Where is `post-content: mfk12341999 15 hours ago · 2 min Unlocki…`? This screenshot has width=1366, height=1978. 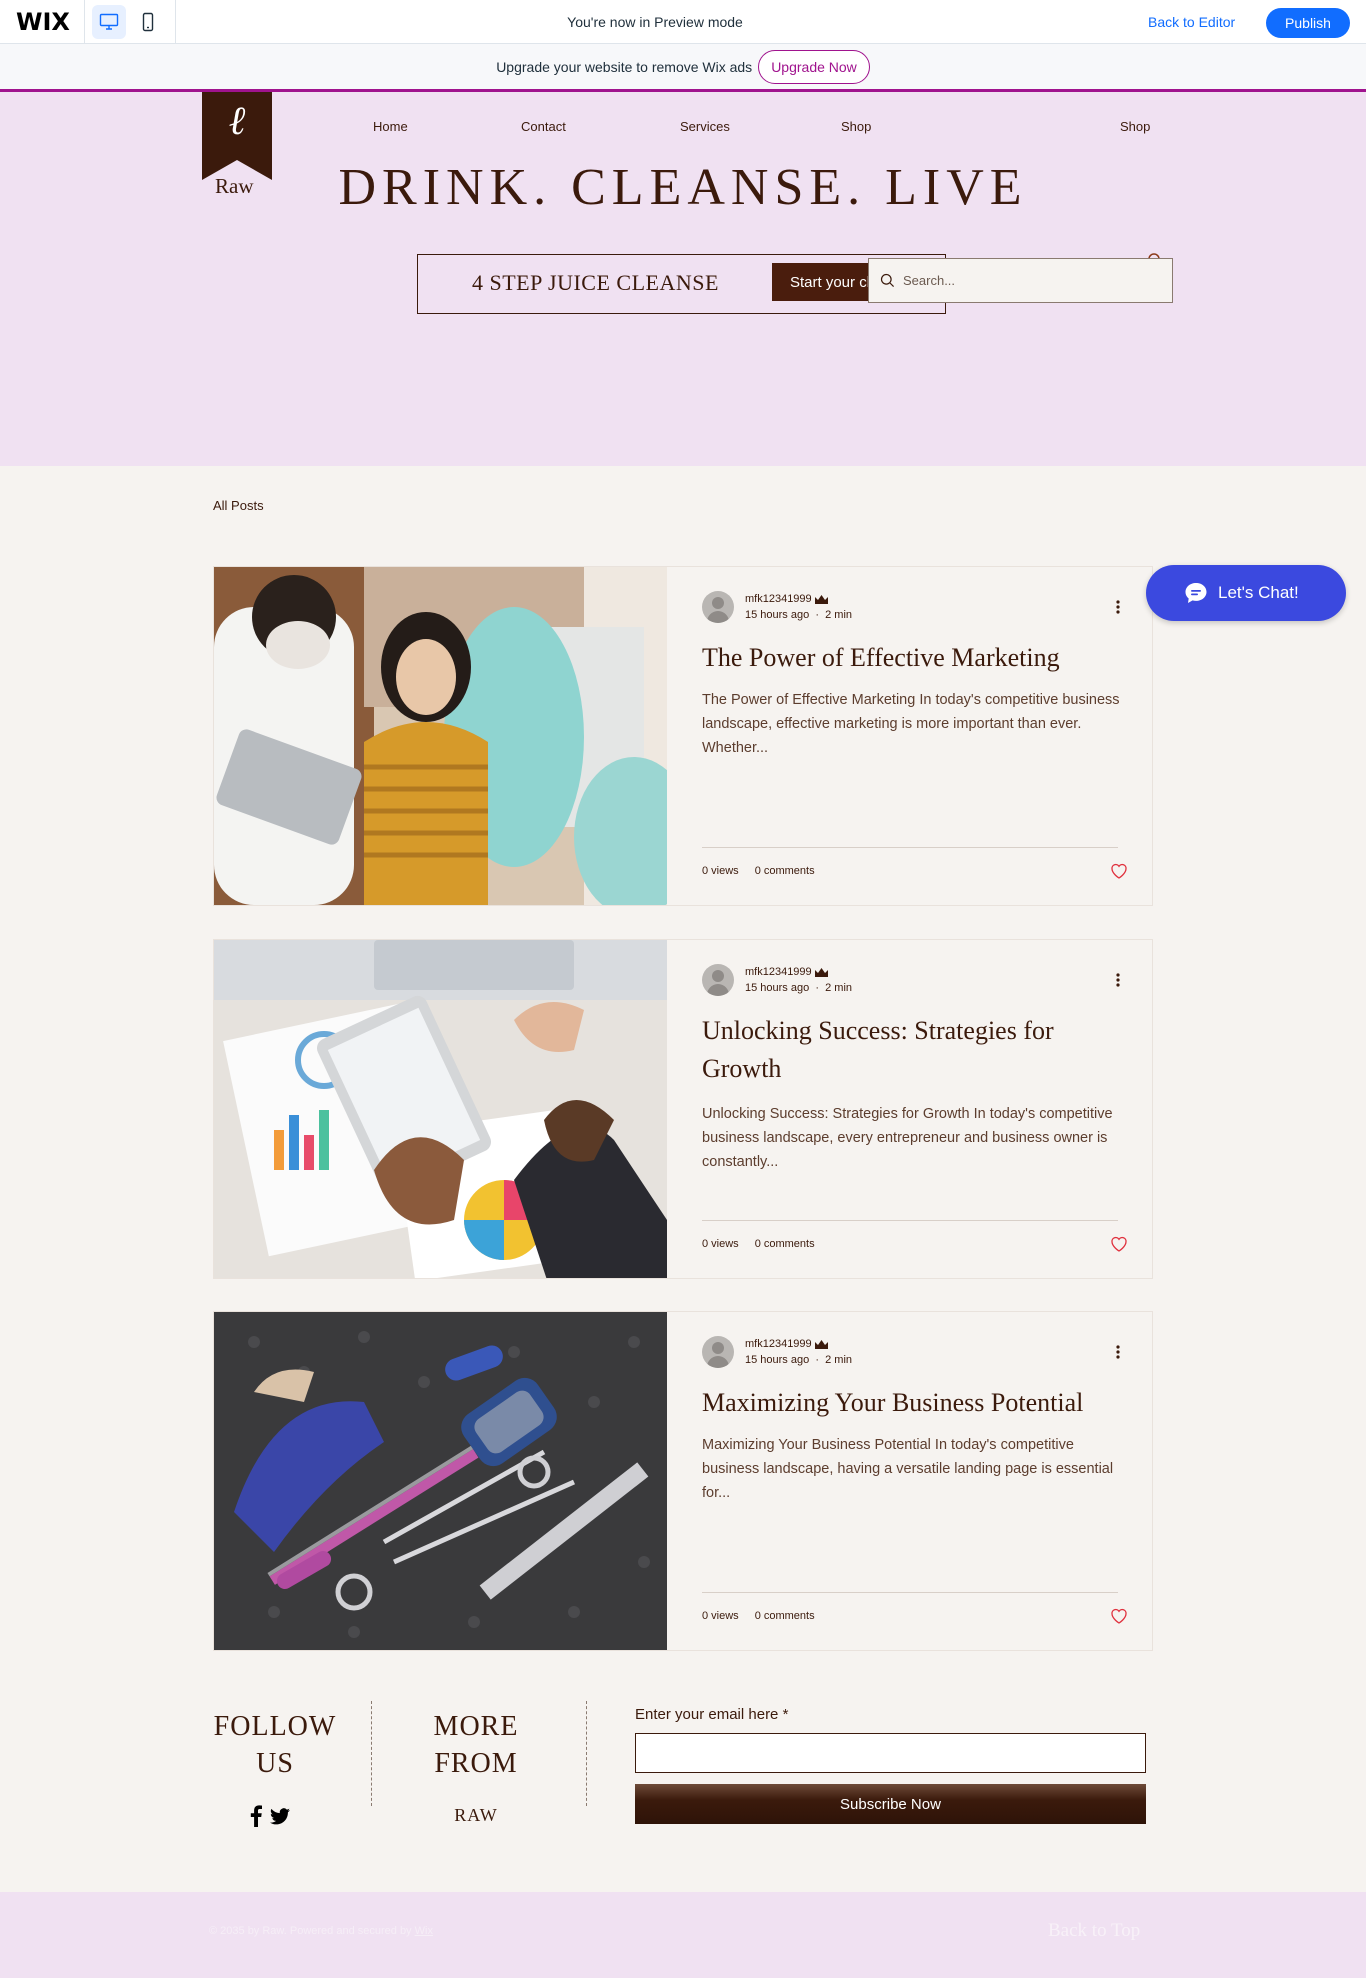 post-content: mfk12341999 15 hours ago · 2 min Unlocki… is located at coordinates (909, 1109).